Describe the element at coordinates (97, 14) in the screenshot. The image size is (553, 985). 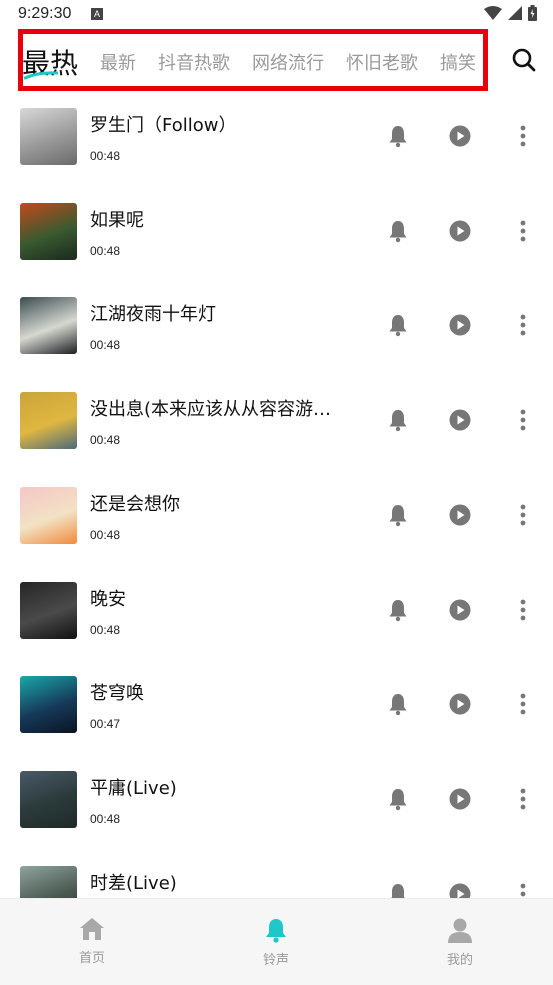
I see `notification-icon: A` at that location.